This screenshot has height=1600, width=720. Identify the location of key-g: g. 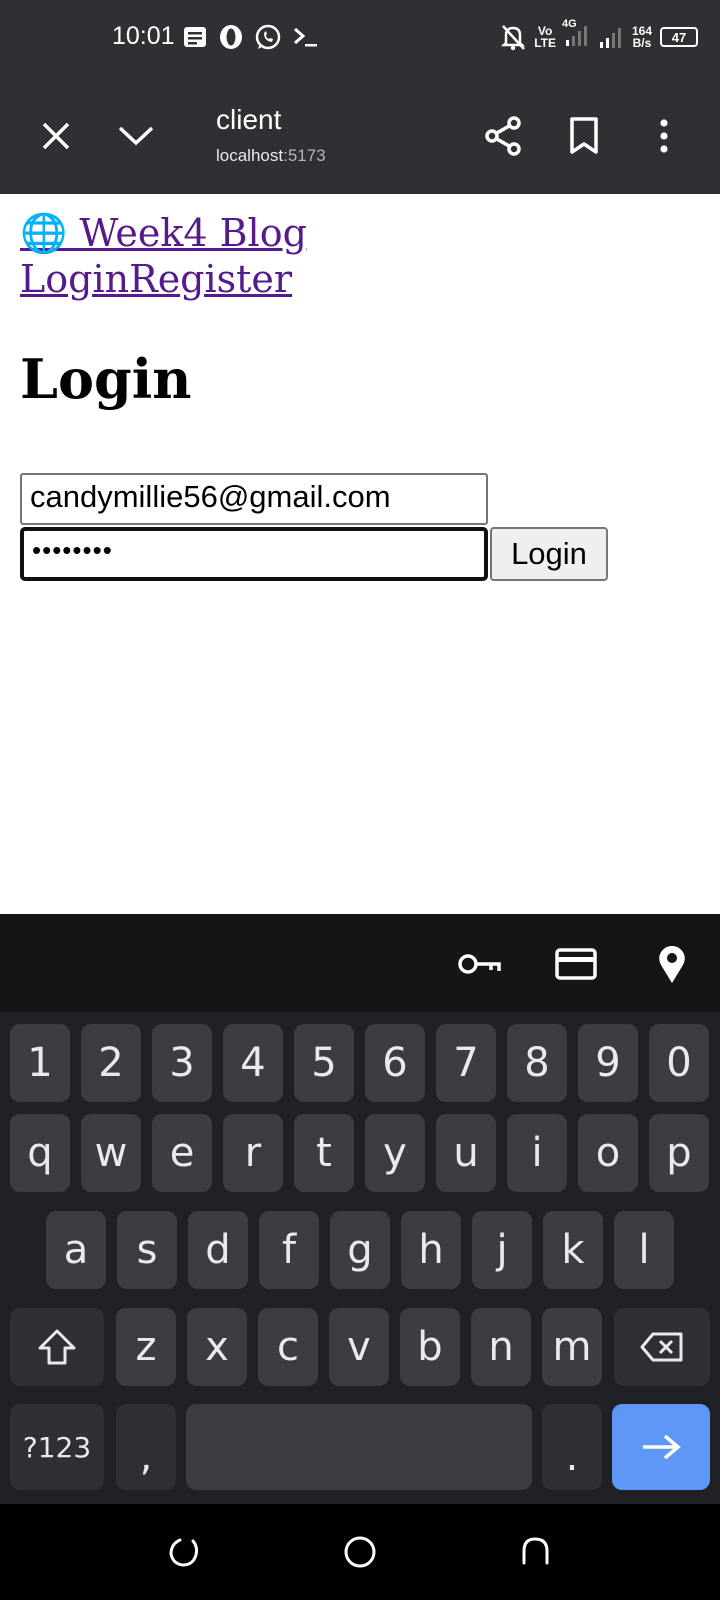
(360, 1250).